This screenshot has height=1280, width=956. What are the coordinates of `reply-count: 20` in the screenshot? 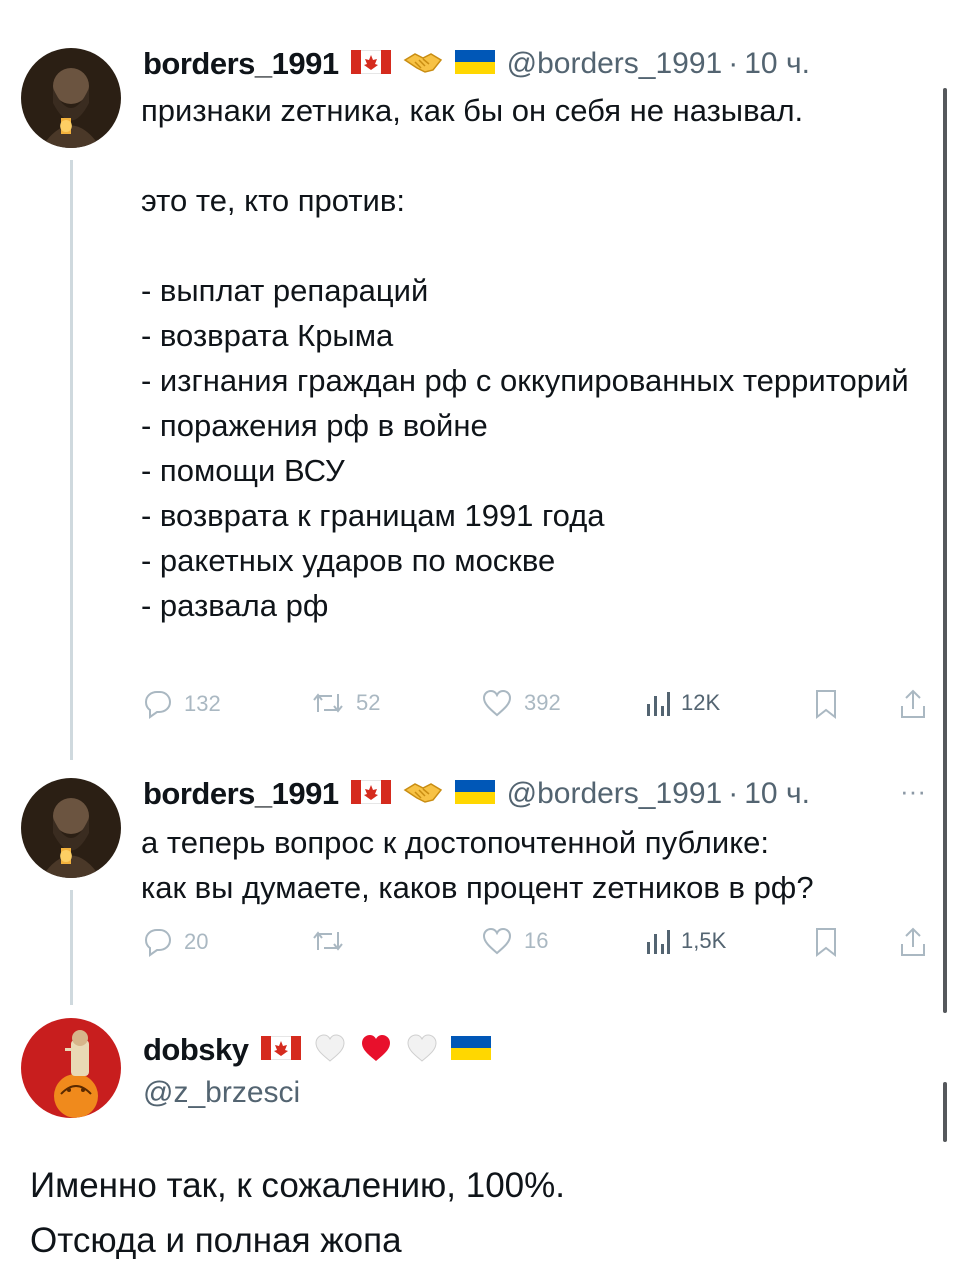 It's located at (196, 941).